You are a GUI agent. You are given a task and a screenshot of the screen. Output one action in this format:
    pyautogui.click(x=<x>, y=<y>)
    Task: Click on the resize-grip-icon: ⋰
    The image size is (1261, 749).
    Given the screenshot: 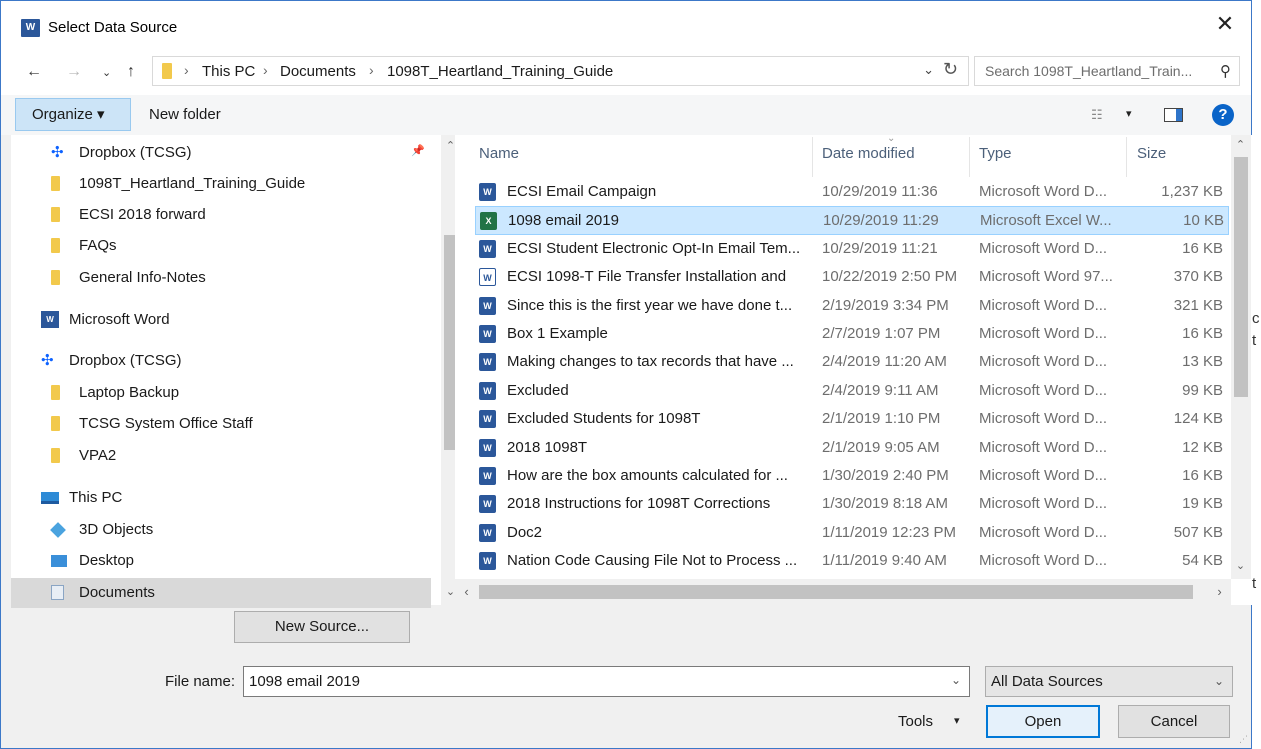 What is the action you would take?
    pyautogui.click(x=1243, y=739)
    